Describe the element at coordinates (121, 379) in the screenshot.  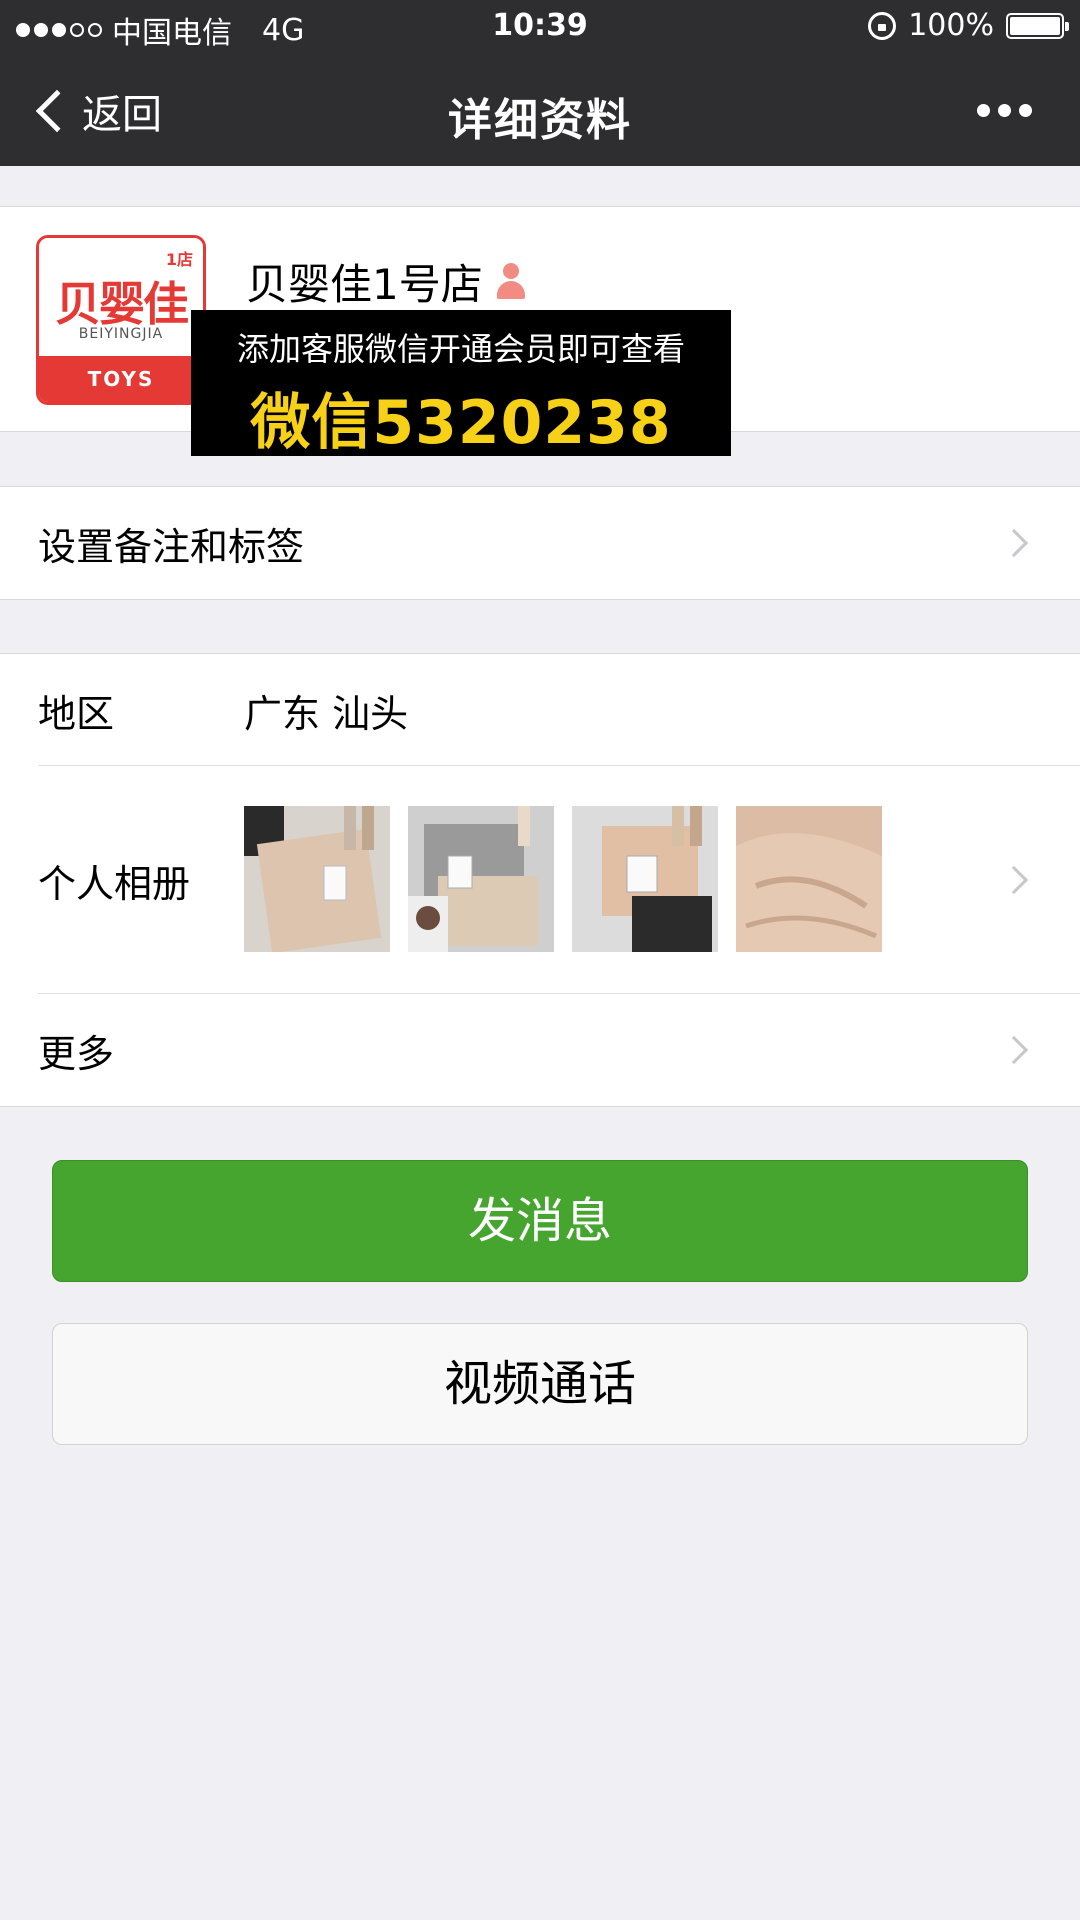
I see `avatar-bottom-label: TOYS` at that location.